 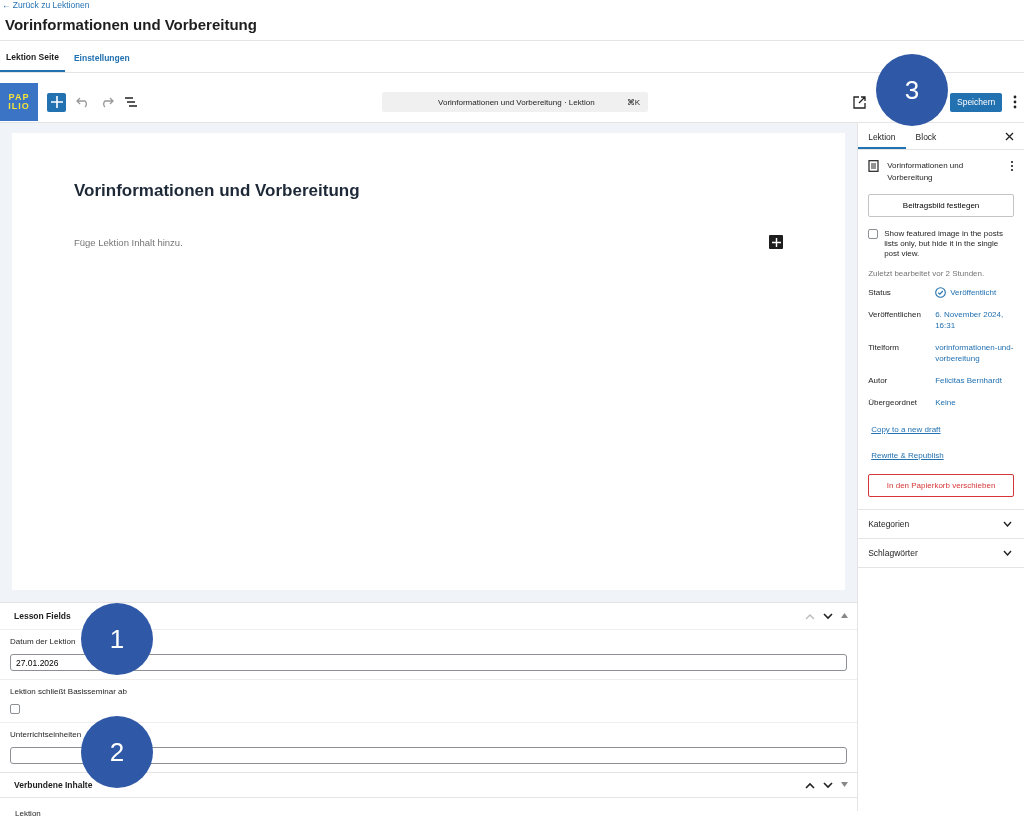 I want to click on page-title: Vorinformationen und Vorbereitung, so click(x=131, y=24).